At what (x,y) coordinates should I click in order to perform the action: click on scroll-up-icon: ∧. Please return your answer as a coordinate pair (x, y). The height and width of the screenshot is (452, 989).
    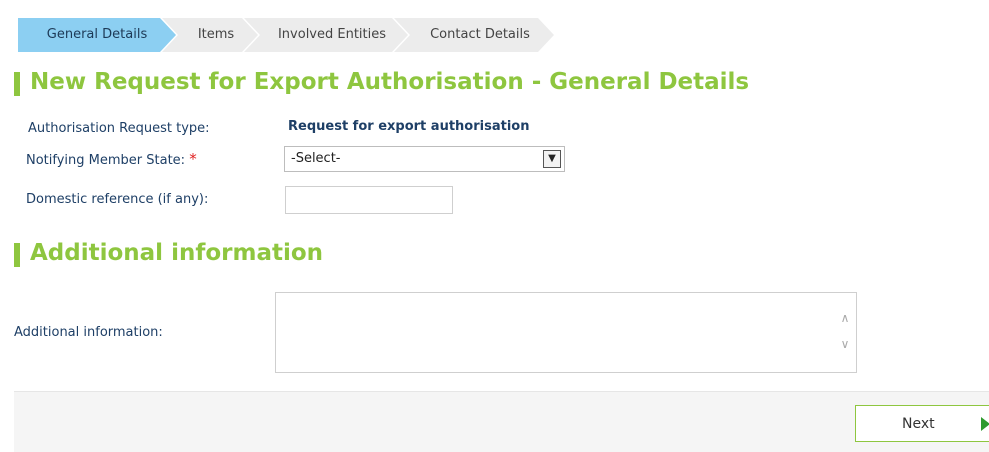
    Looking at the image, I should click on (845, 318).